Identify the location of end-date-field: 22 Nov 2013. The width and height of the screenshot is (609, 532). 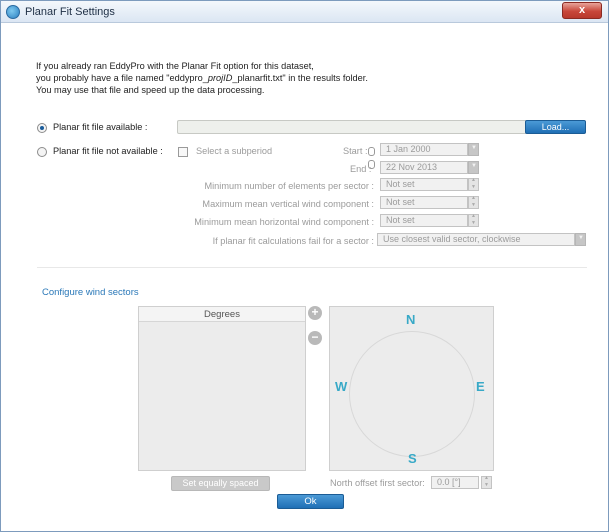
(424, 167).